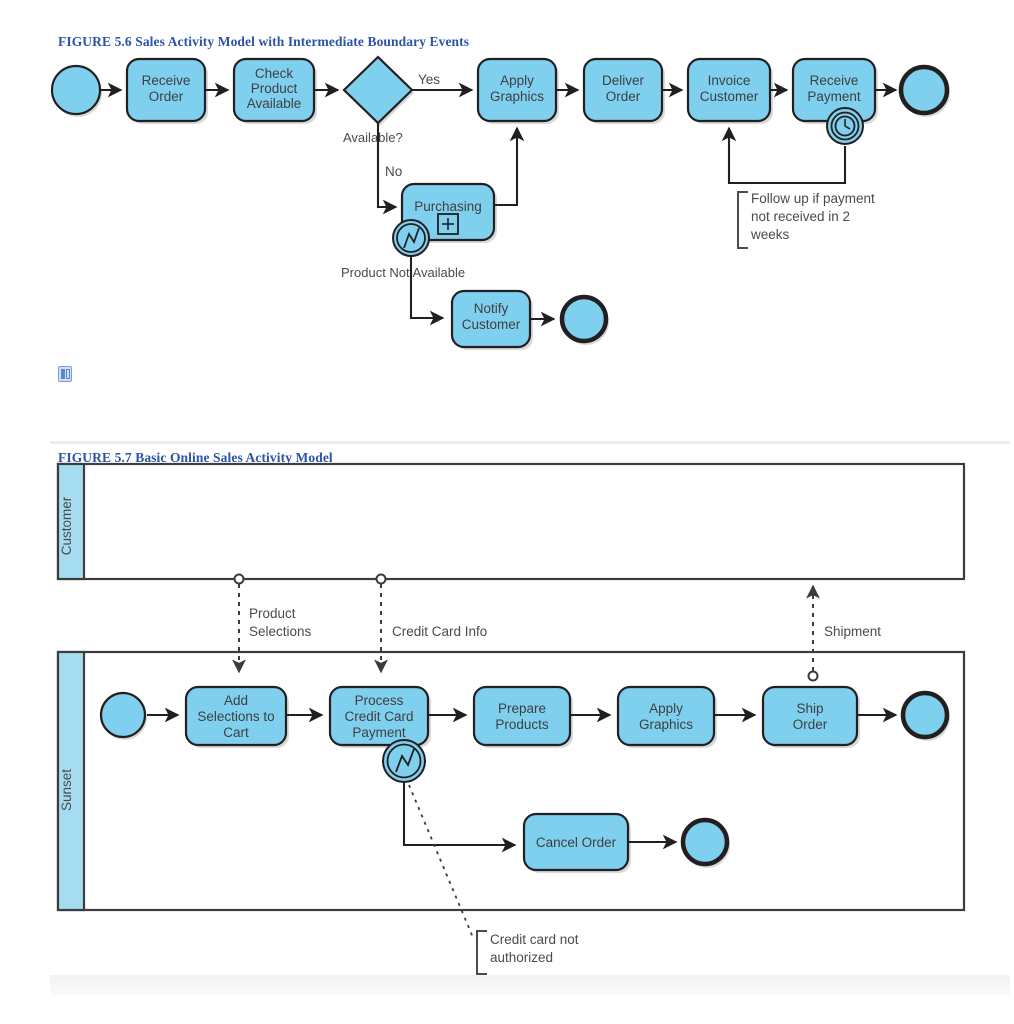  I want to click on task-prepare-products-line1: Prepare, so click(522, 708).